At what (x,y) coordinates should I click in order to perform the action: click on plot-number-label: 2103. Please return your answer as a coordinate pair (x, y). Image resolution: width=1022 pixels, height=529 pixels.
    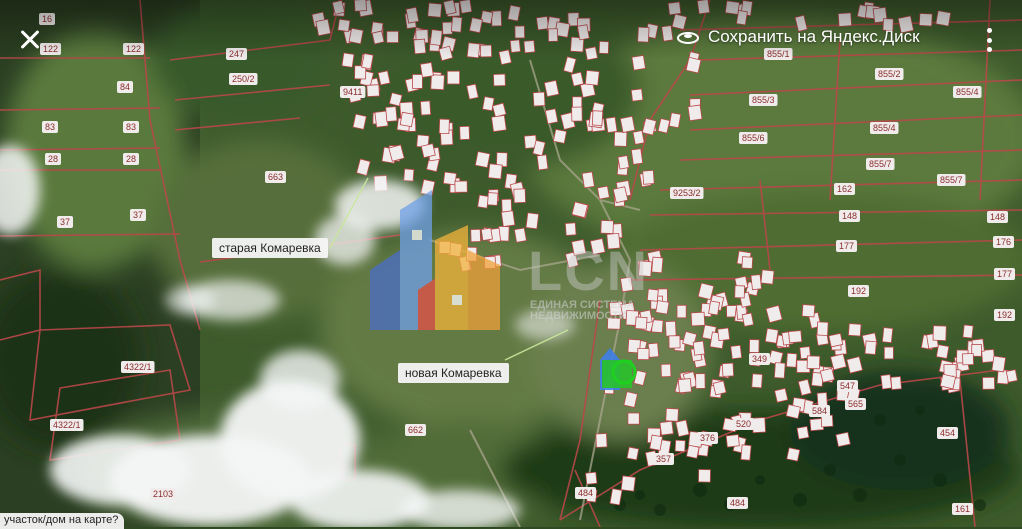
    Looking at the image, I should click on (163, 494).